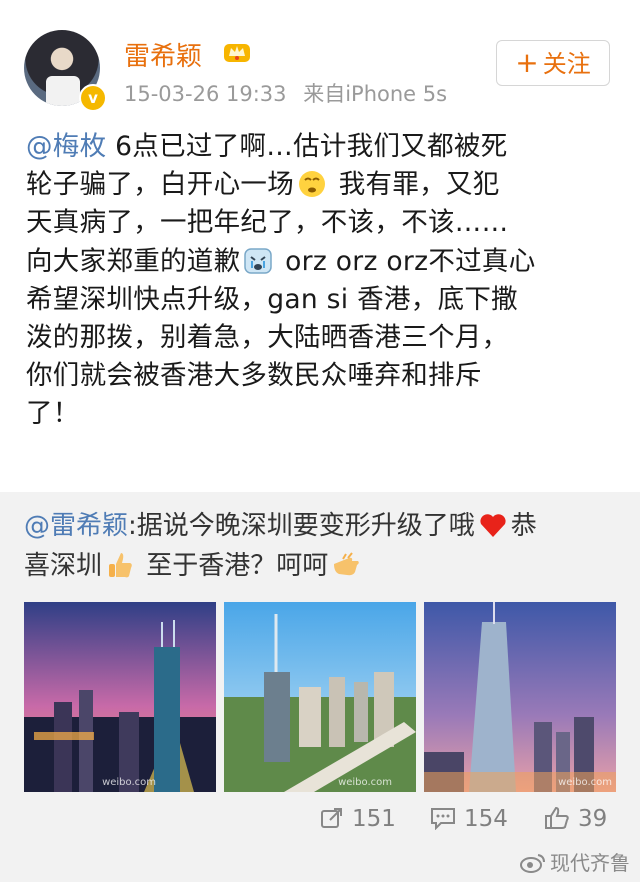 This screenshot has height=882, width=640. I want to click on post-meta: 15-03-26 19:33 来自iPhone 5s, so click(285, 93).